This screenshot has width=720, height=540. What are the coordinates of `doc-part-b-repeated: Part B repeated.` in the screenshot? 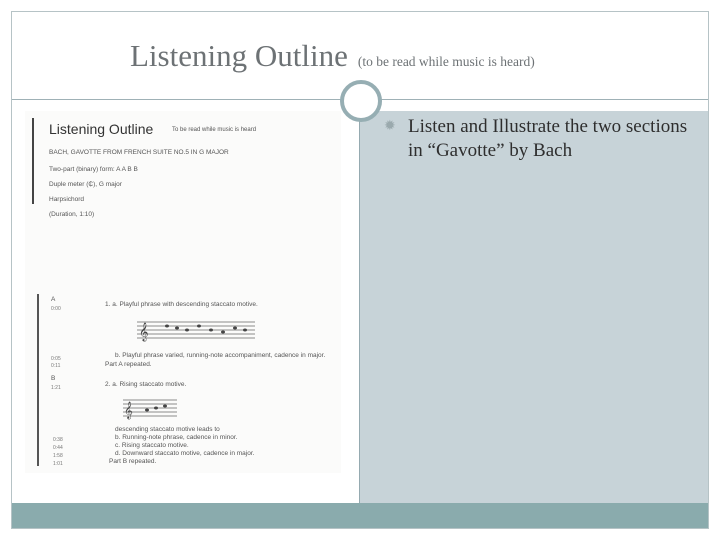 It's located at (133, 461).